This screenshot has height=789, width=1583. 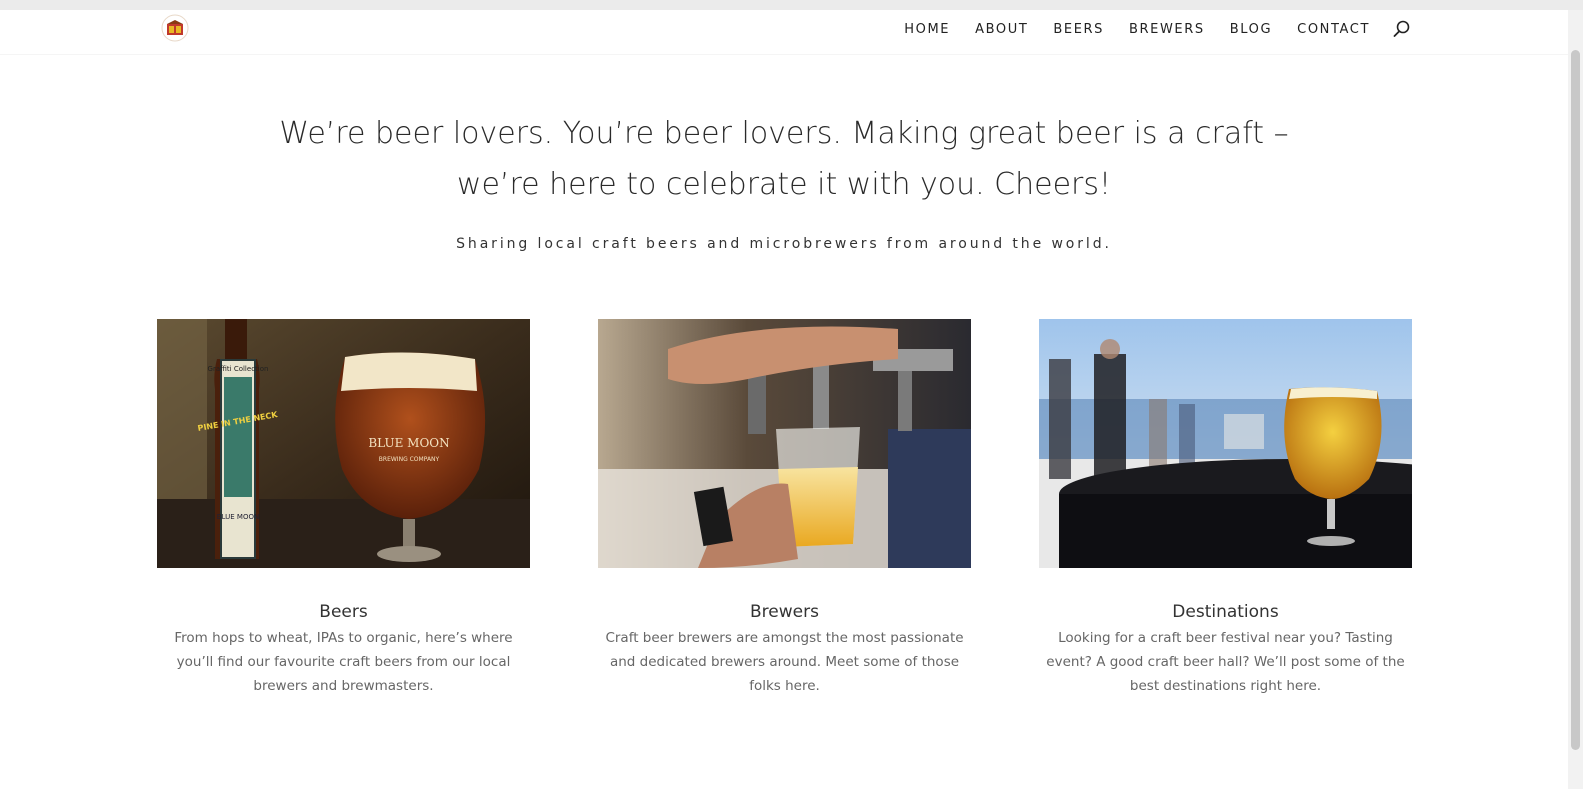 What do you see at coordinates (1078, 29) in the screenshot?
I see `nav-beers: BEERS` at bounding box center [1078, 29].